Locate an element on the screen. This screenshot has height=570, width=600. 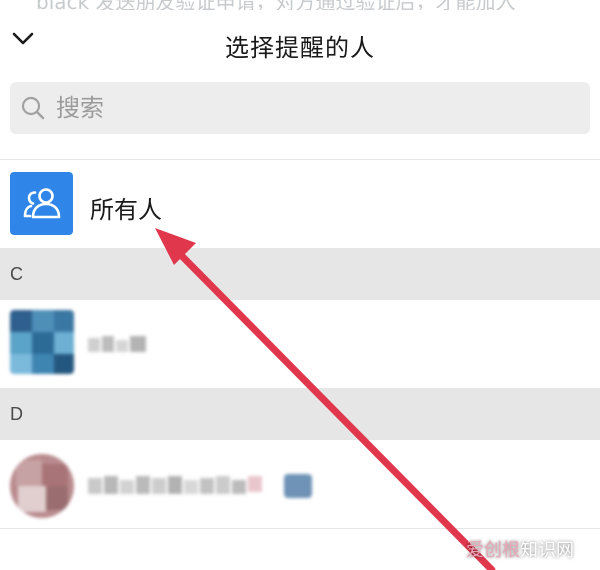
section-header-d: D is located at coordinates (300, 414).